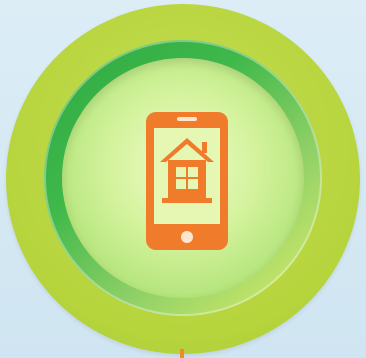  What do you see at coordinates (187, 181) in the screenshot?
I see `phone-home-icon` at bounding box center [187, 181].